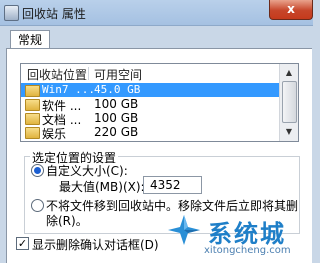  What do you see at coordinates (289, 132) in the screenshot?
I see `scroll-down-icon: ▼` at bounding box center [289, 132].